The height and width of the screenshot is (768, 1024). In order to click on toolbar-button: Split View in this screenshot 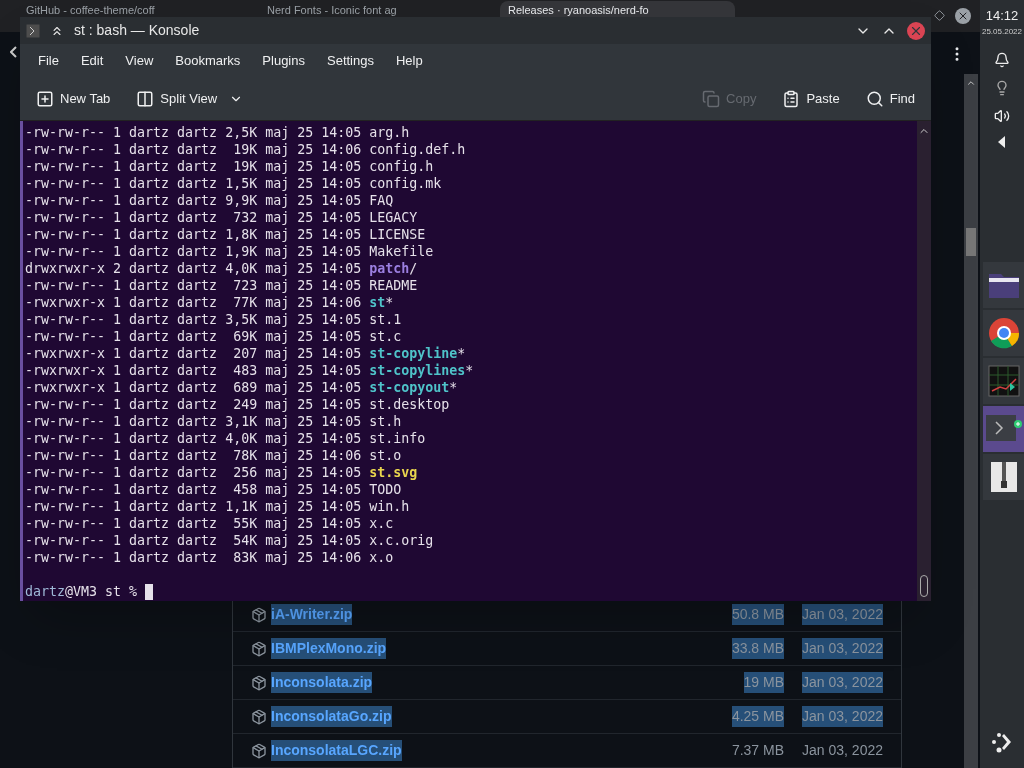, I will do `click(190, 99)`.